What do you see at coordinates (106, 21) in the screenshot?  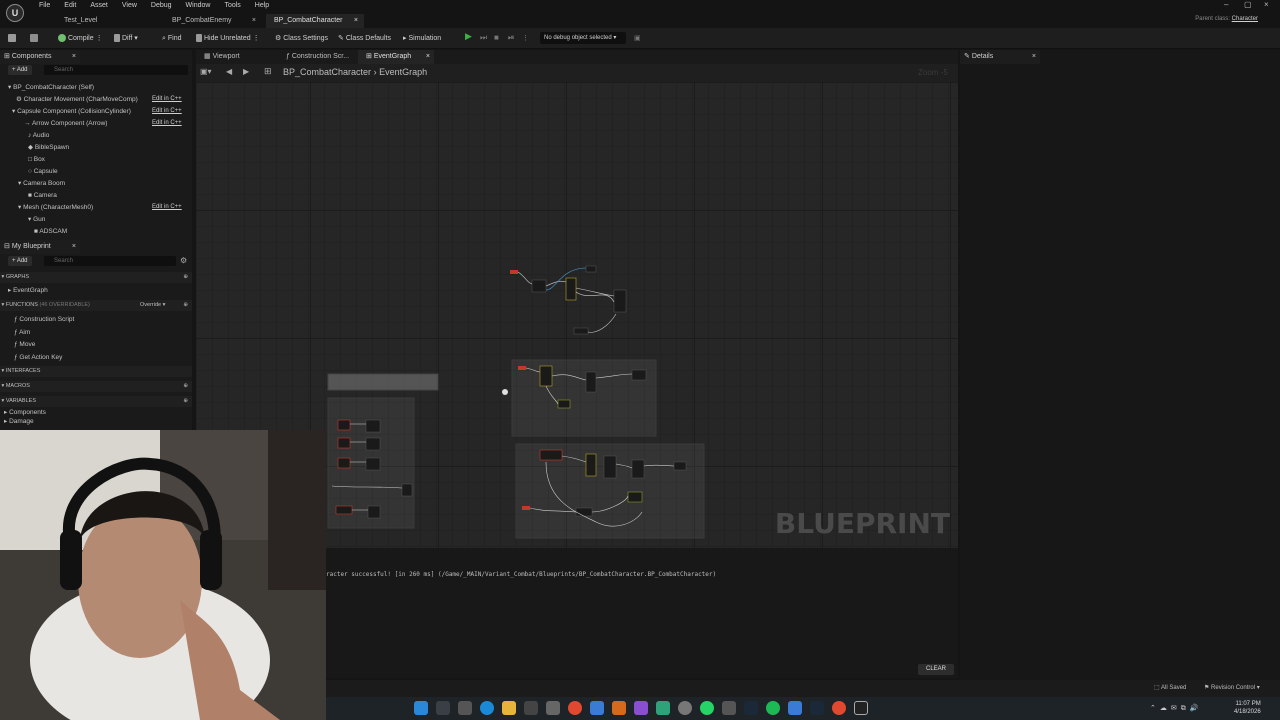 I see `tab-test-level: Test_Level` at bounding box center [106, 21].